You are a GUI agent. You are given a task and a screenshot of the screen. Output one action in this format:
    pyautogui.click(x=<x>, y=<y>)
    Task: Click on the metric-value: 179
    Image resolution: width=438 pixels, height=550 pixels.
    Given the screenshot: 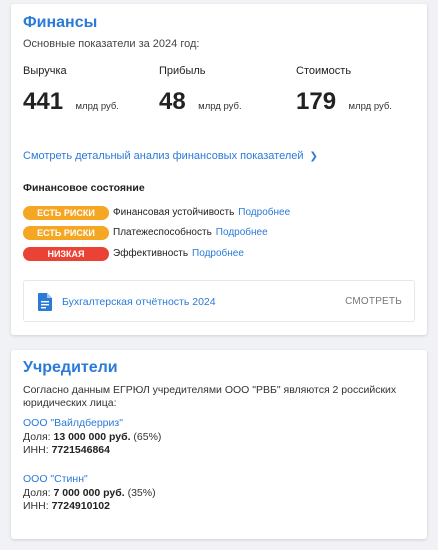 What is the action you would take?
    pyautogui.click(x=316, y=101)
    